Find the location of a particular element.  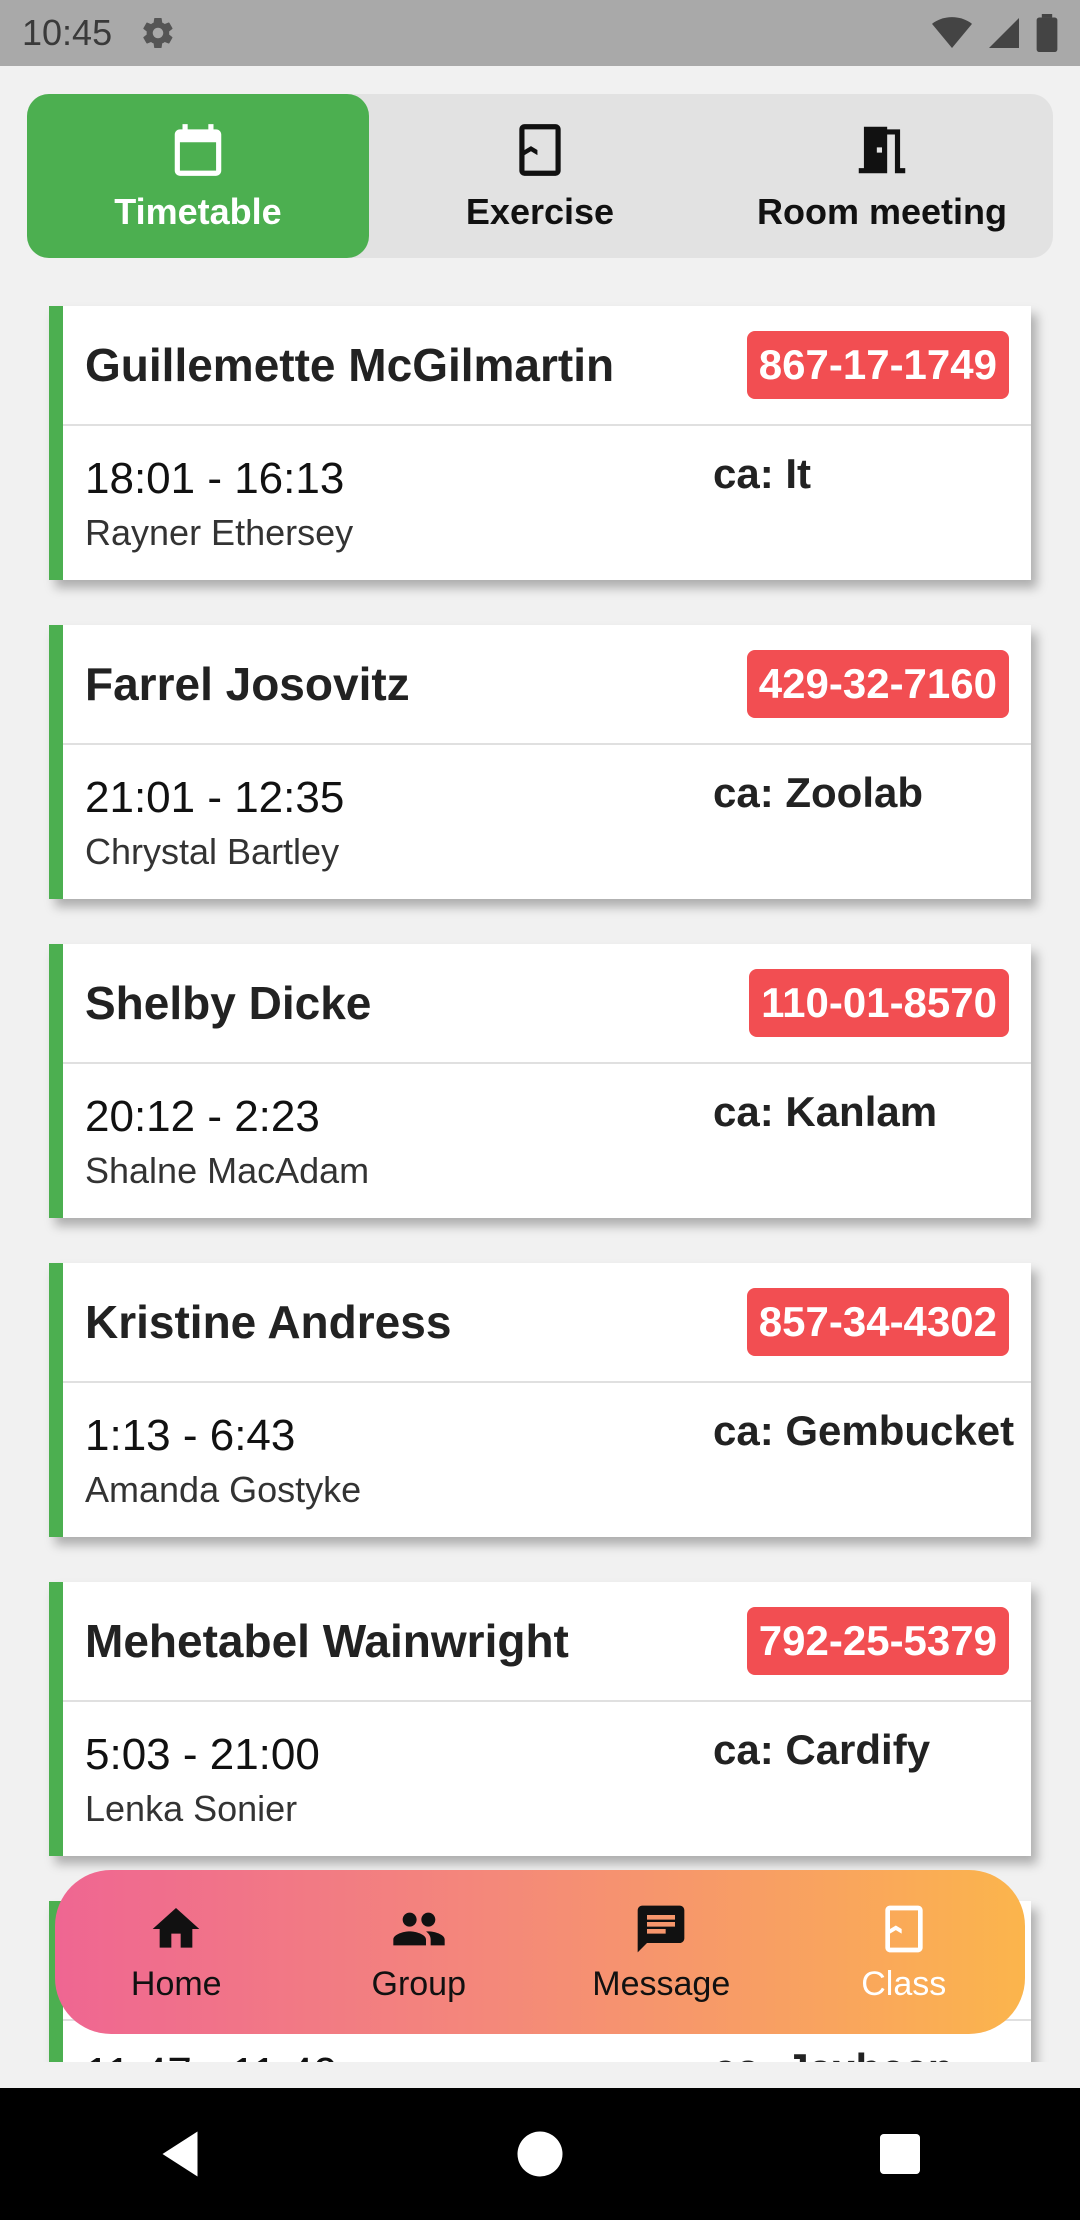

card-person: Amanda Gostyke is located at coordinates (223, 1489).